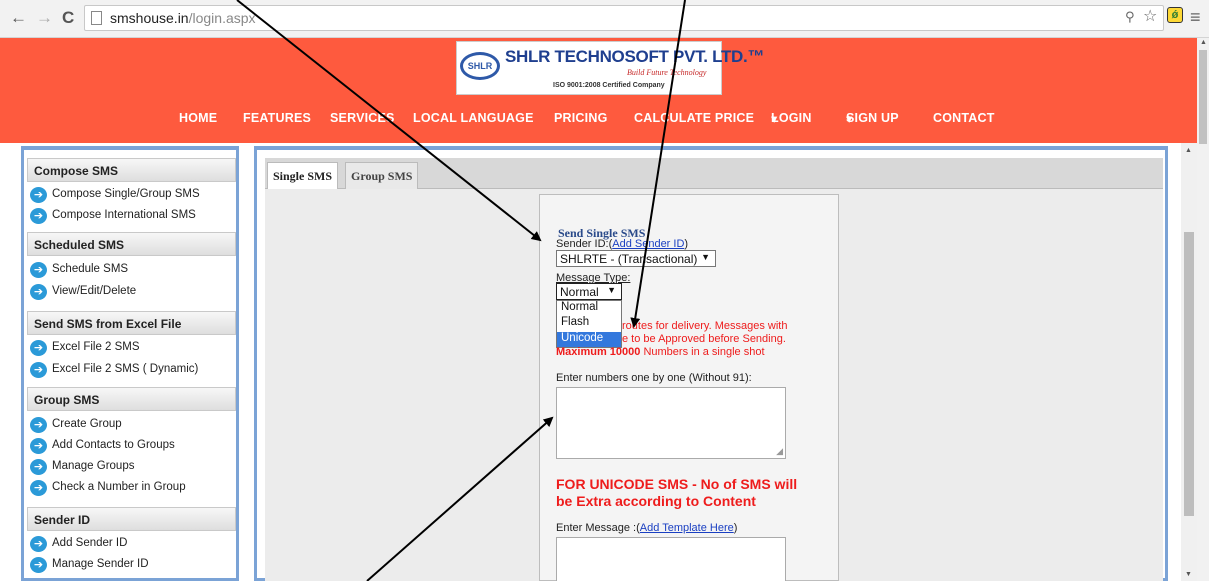  What do you see at coordinates (480, 66) in the screenshot?
I see `logo-badge: SHLR` at bounding box center [480, 66].